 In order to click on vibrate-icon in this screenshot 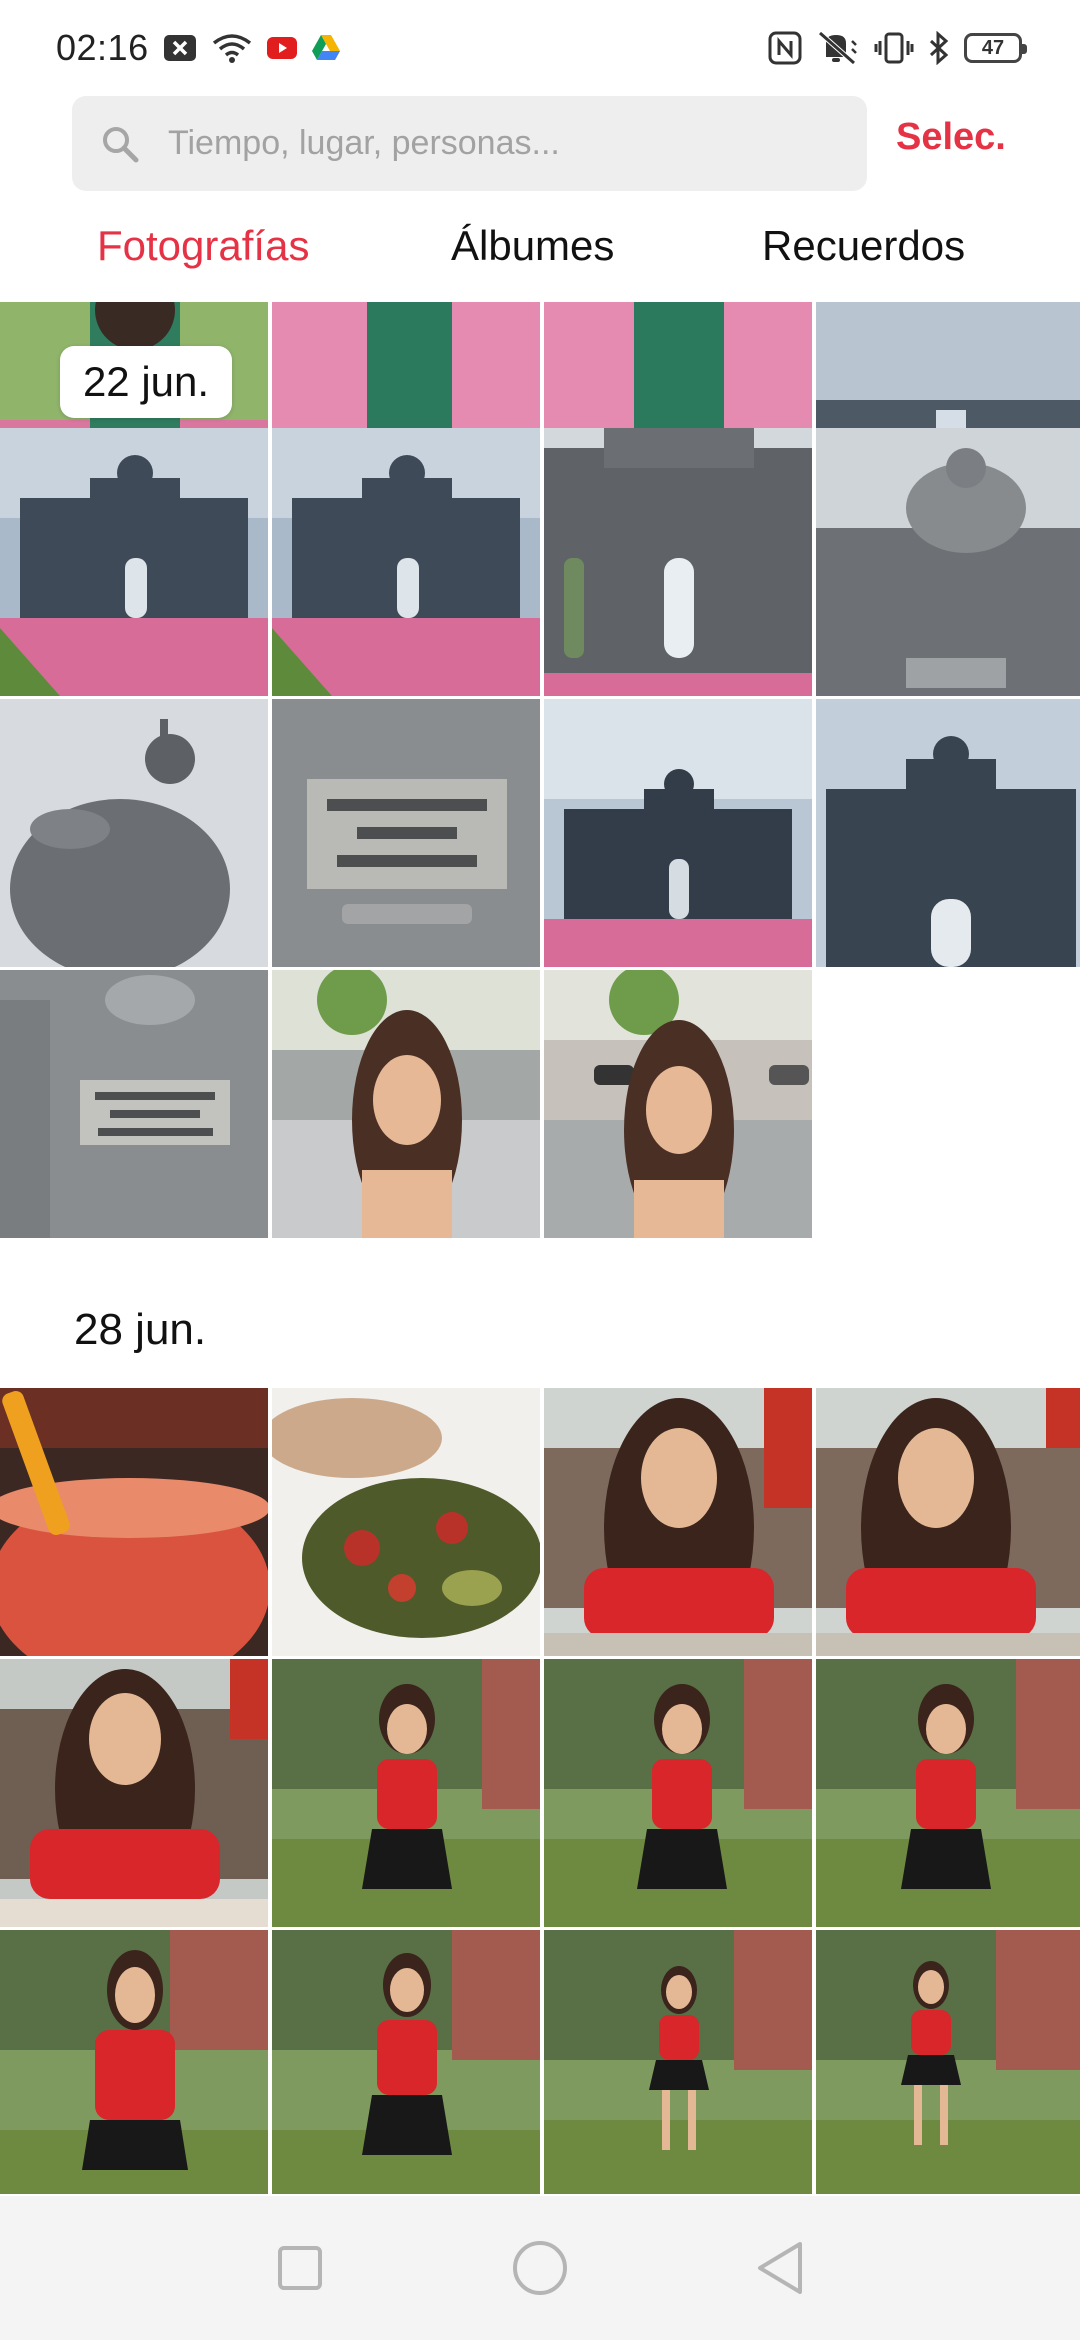, I will do `click(894, 48)`.